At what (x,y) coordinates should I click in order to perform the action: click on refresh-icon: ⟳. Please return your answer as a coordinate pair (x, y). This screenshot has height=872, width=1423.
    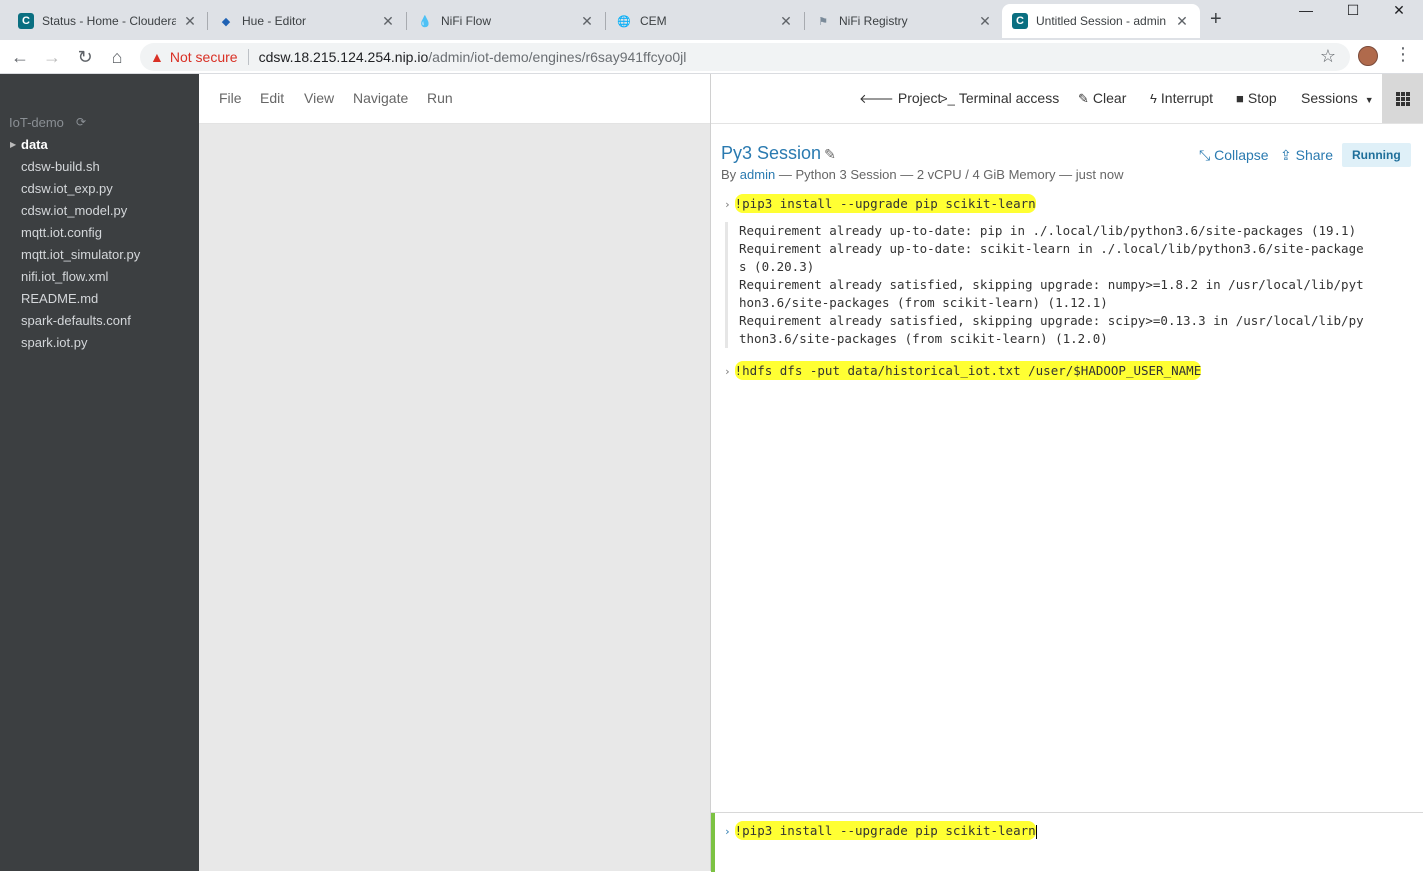
    Looking at the image, I should click on (81, 122).